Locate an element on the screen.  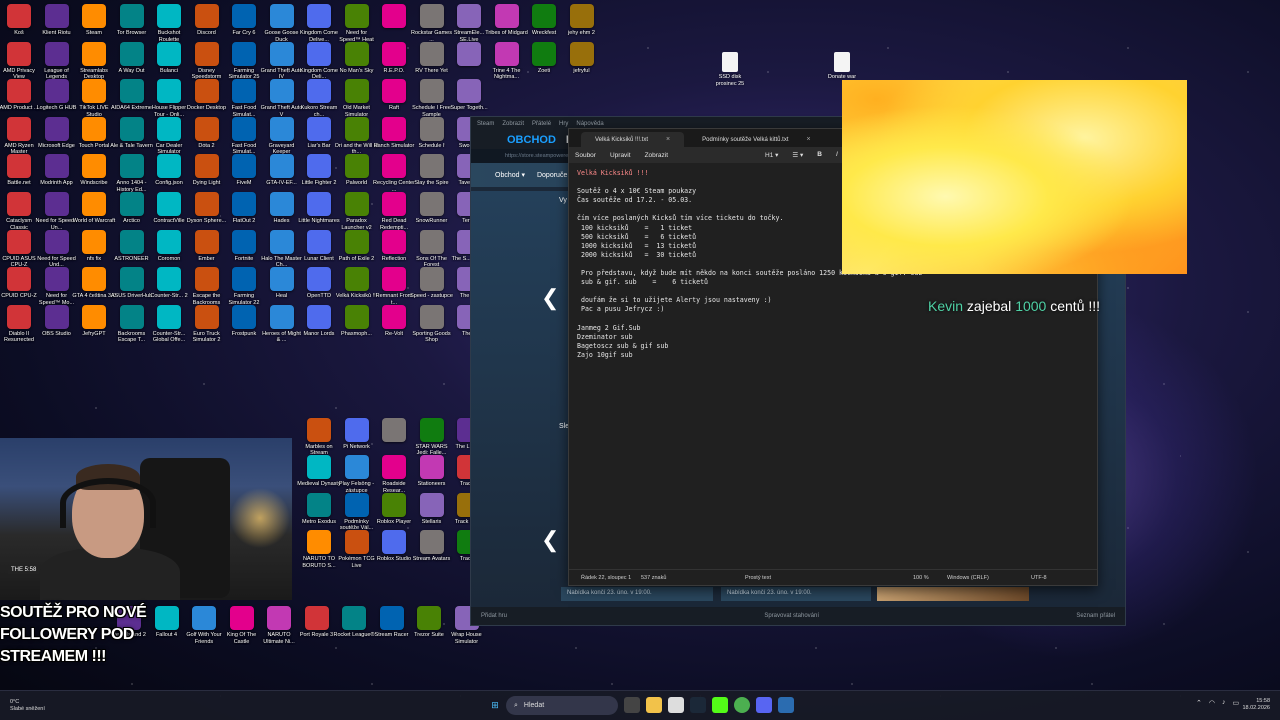
status-zoom: 100 % is located at coordinates (921, 578).